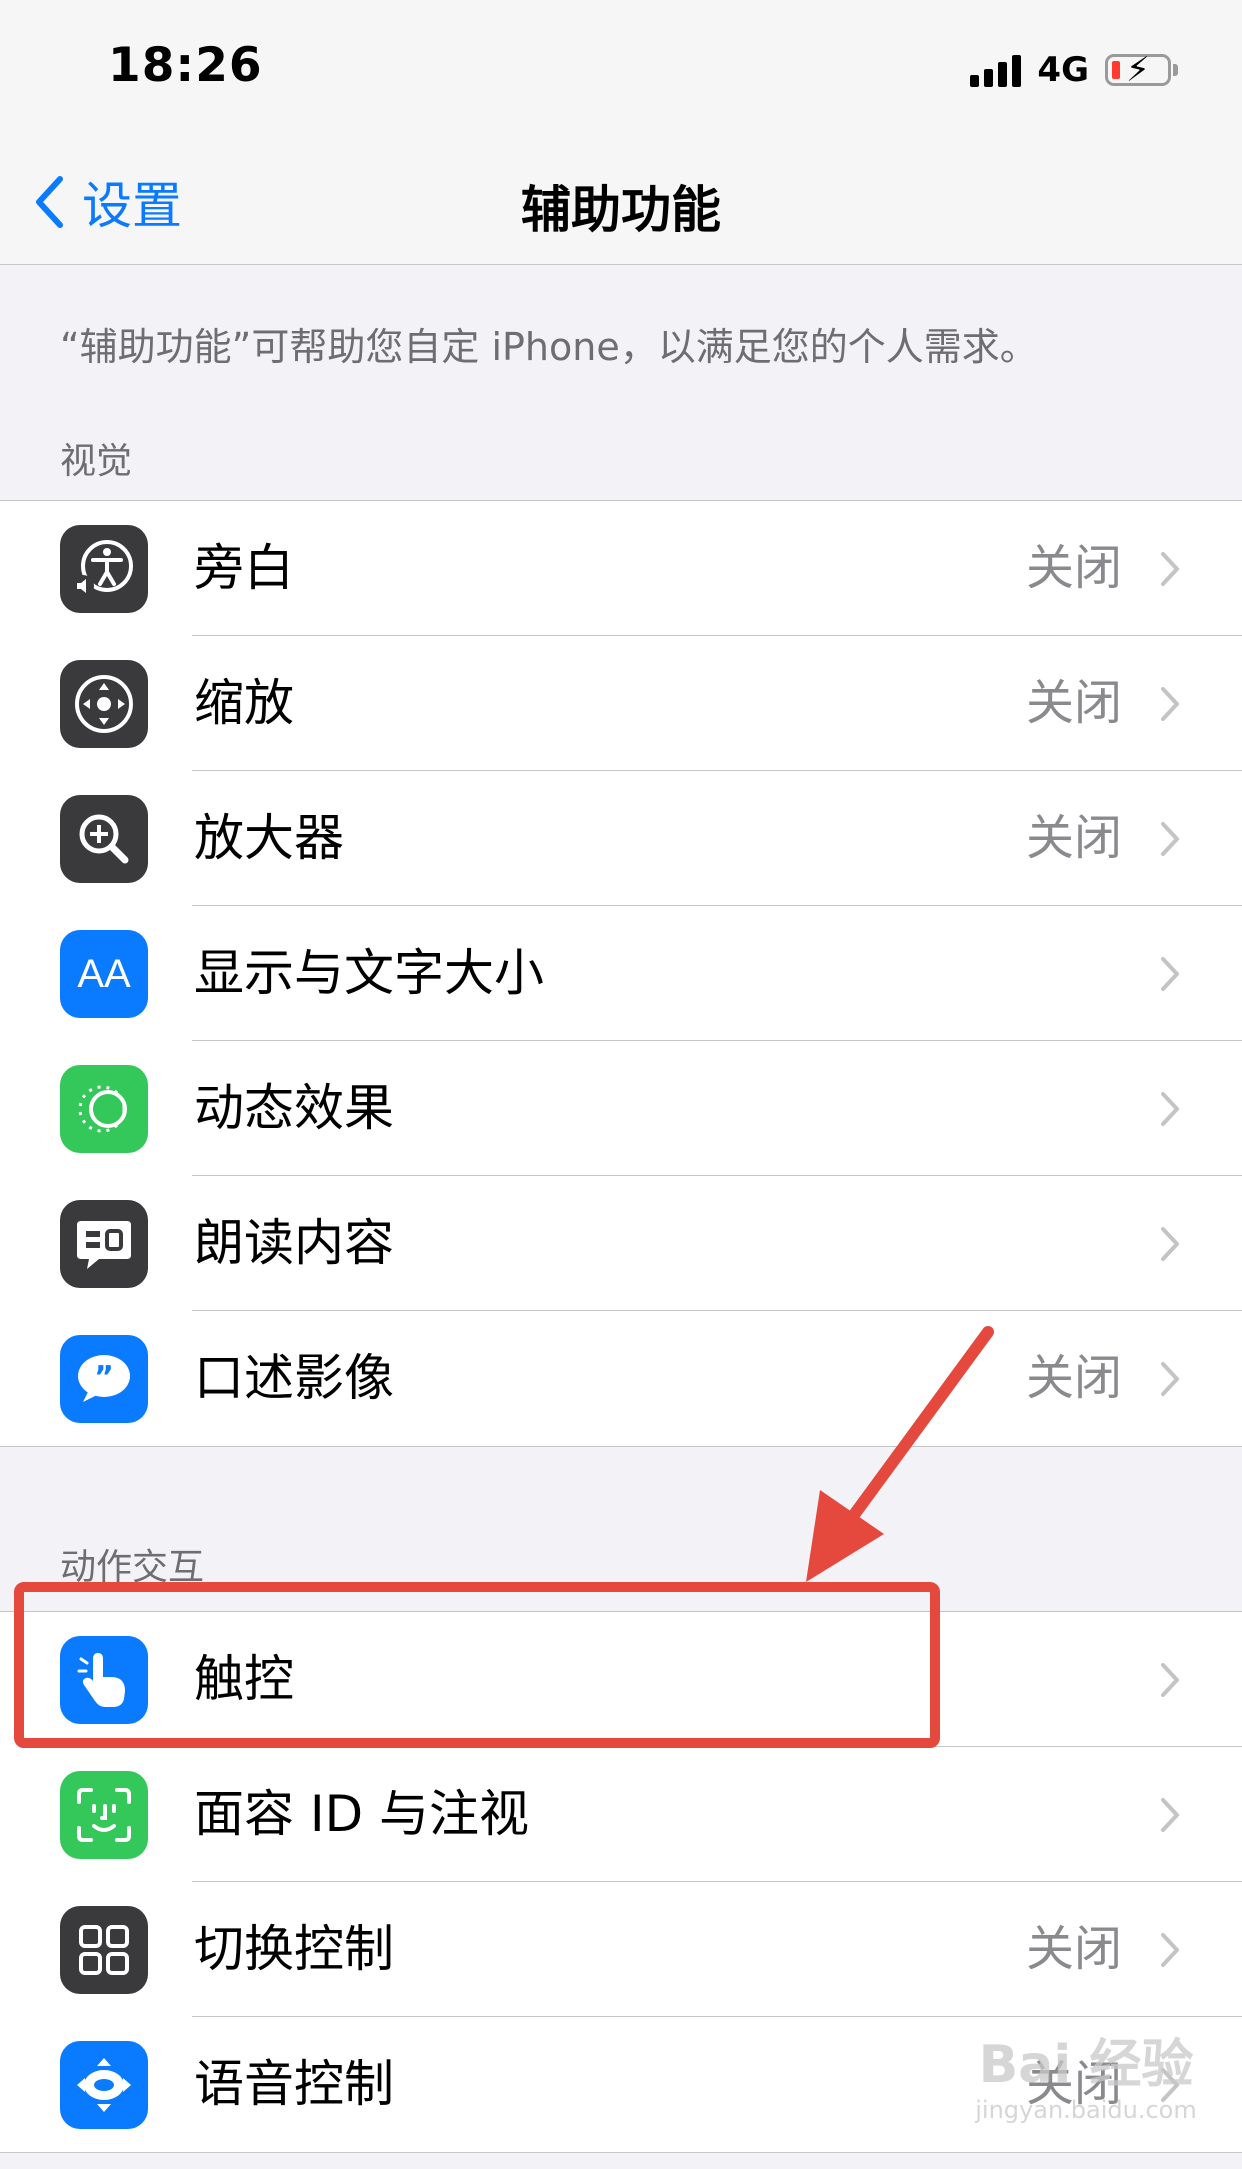 Image resolution: width=1242 pixels, height=2169 pixels. Describe the element at coordinates (621, 1814) in the screenshot. I see `row-face-id-attention: 面容 ID 与注视` at that location.